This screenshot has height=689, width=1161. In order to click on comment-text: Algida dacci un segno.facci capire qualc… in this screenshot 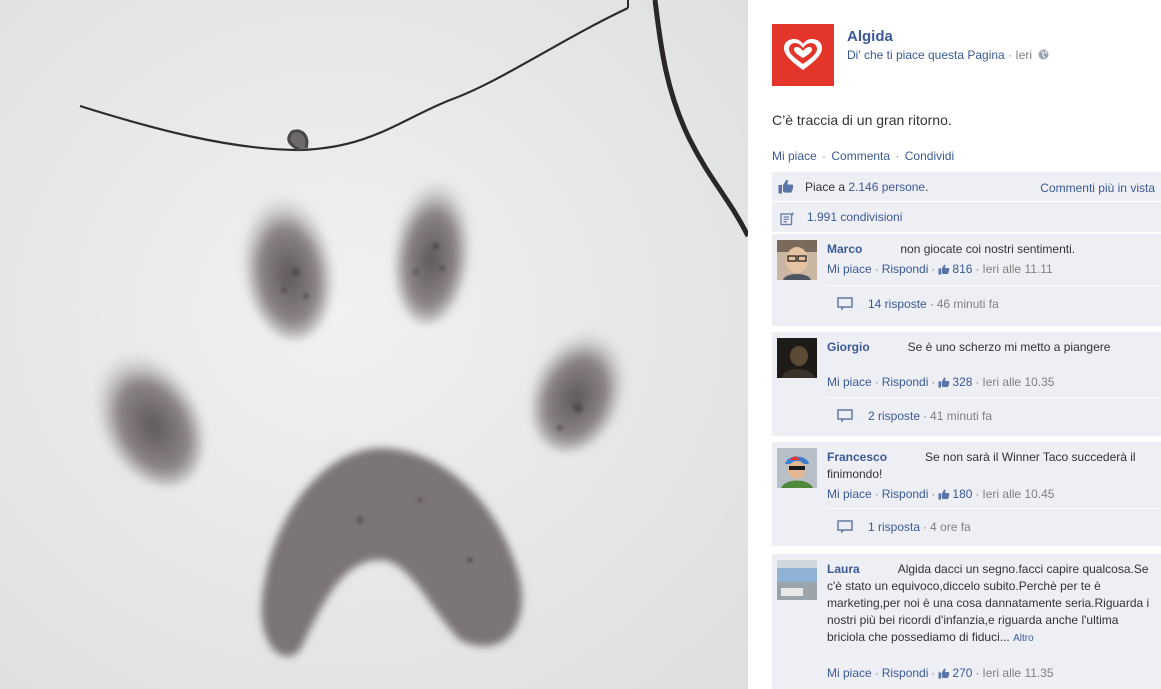, I will do `click(988, 603)`.